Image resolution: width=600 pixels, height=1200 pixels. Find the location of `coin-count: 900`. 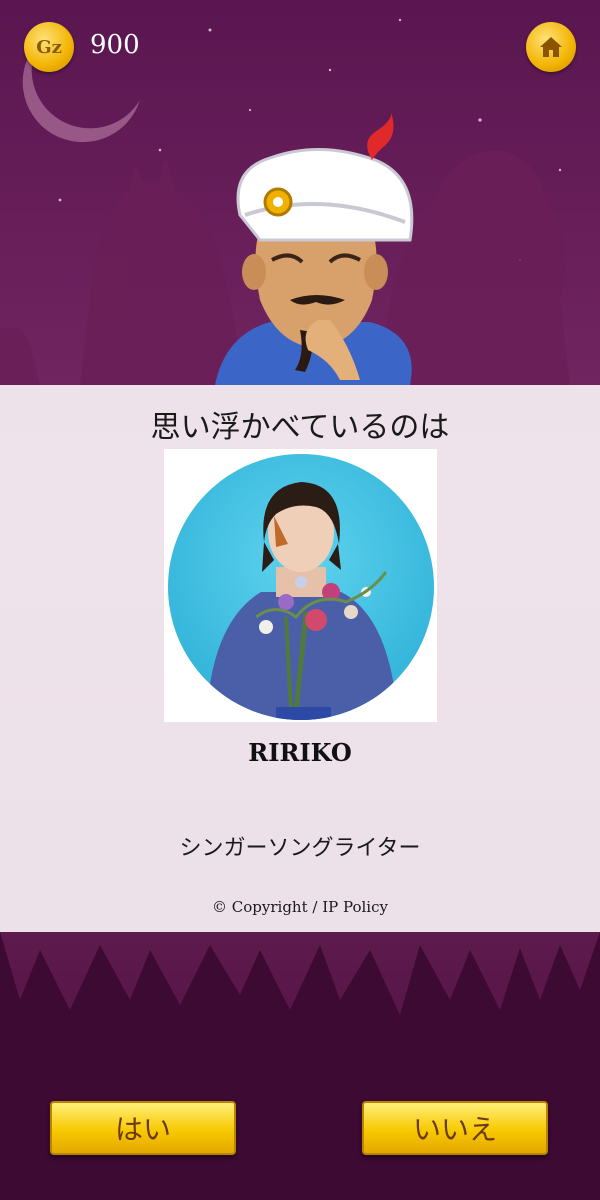

coin-count: 900 is located at coordinates (115, 45).